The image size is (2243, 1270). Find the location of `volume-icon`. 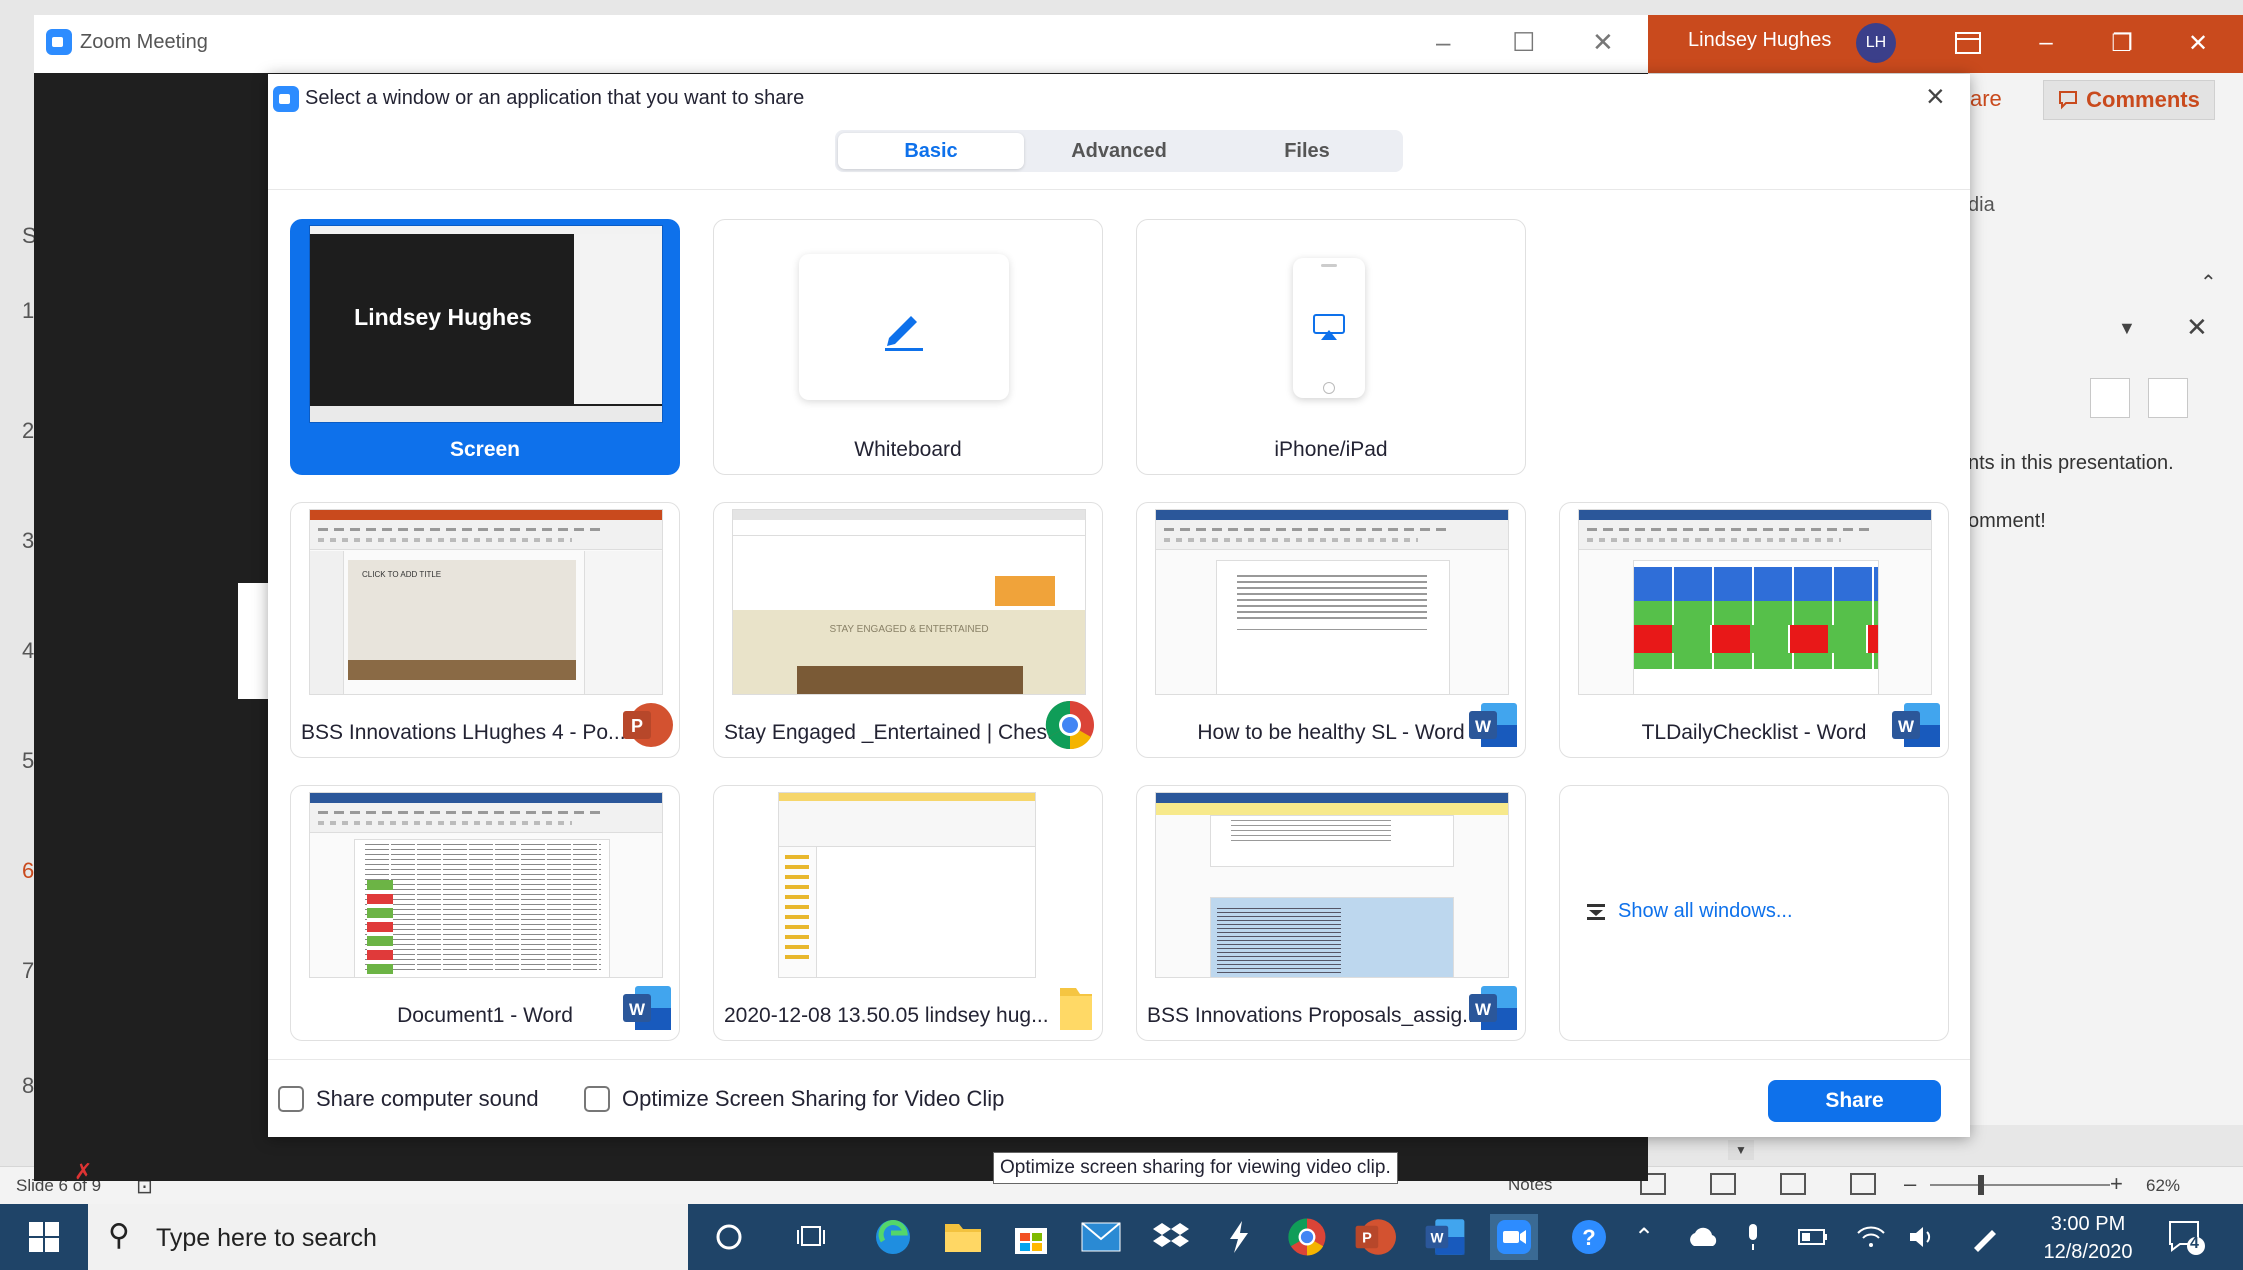

volume-icon is located at coordinates (1923, 1237).